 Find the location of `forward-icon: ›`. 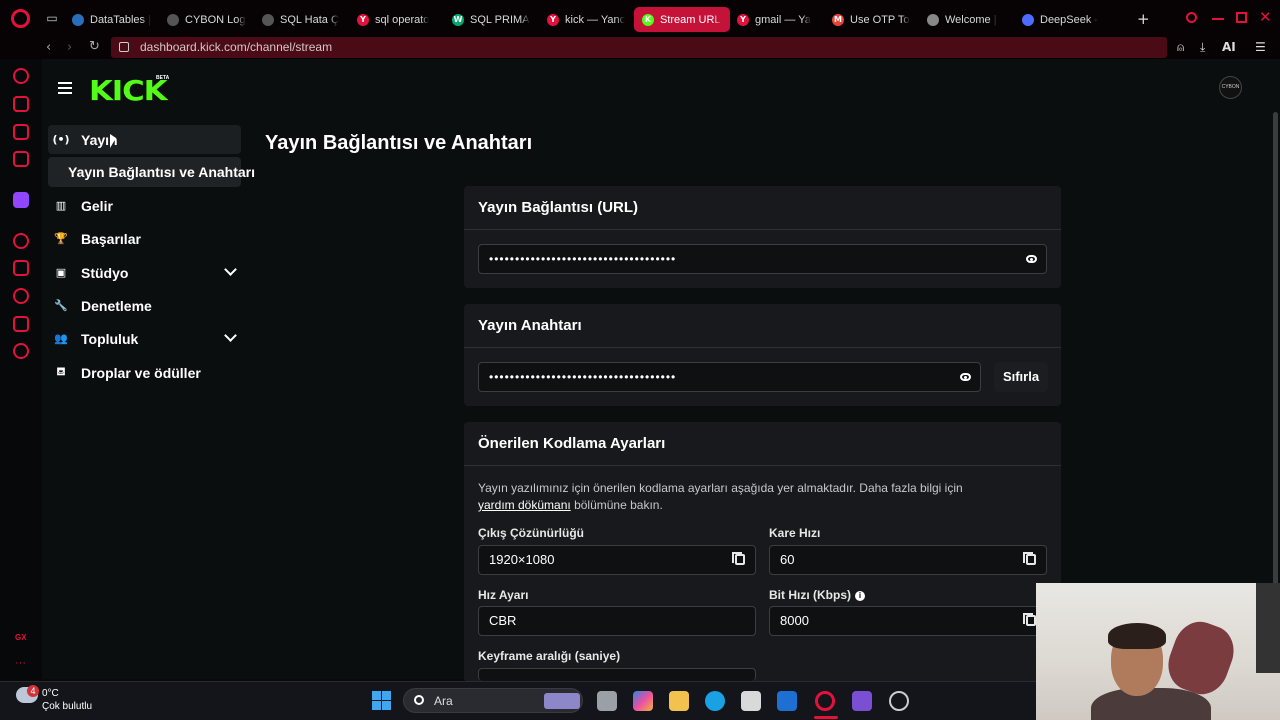

forward-icon: › is located at coordinates (69, 47).